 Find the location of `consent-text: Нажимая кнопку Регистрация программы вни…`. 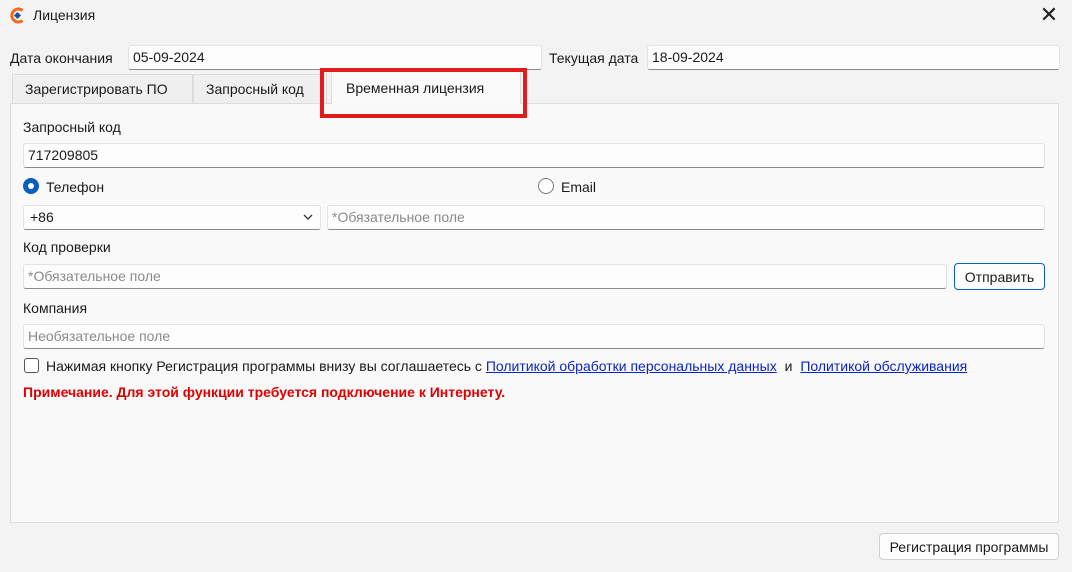

consent-text: Нажимая кнопку Регистрация программы вни… is located at coordinates (264, 366).